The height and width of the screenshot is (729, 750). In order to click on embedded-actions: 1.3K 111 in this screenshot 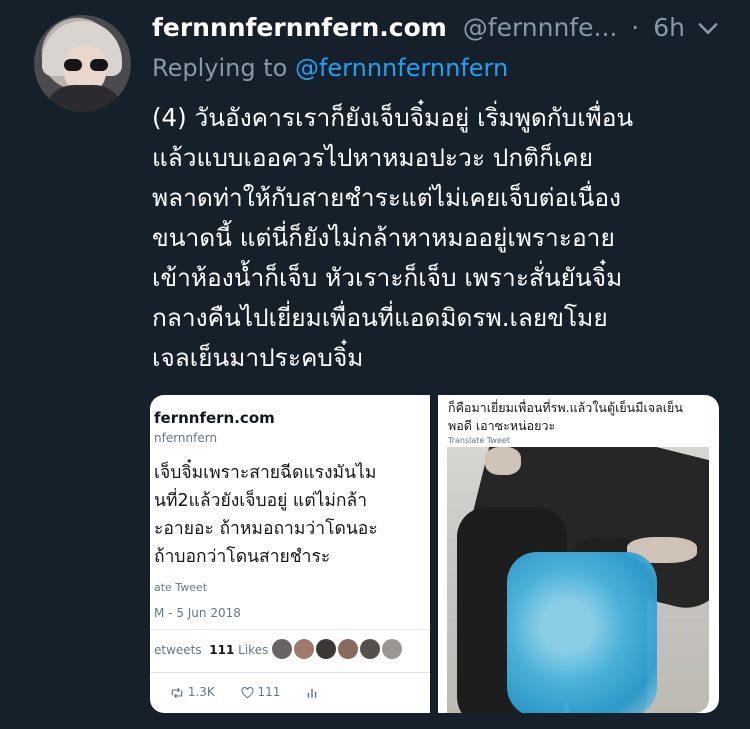, I will do `click(255, 692)`.